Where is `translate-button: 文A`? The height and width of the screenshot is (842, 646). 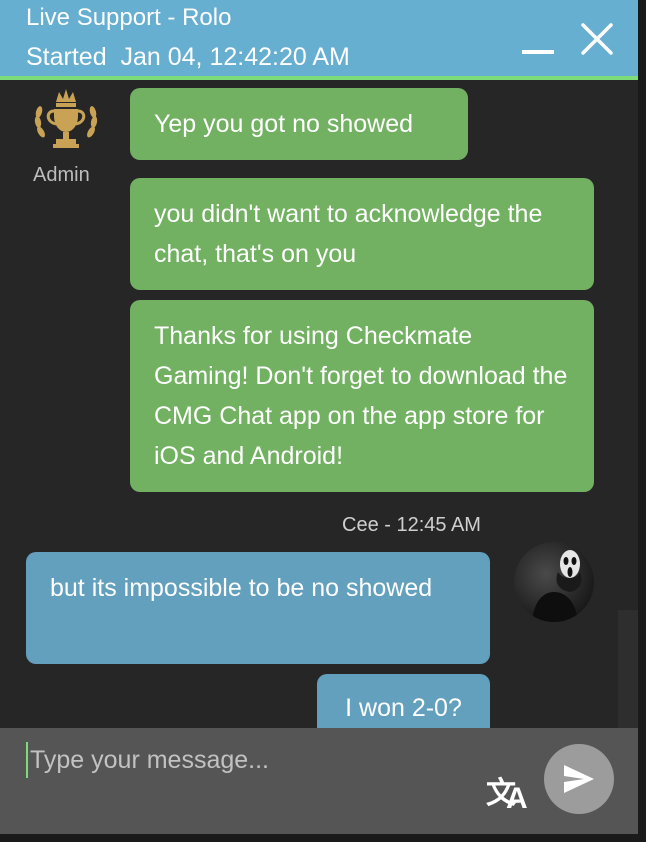
translate-button: 文A is located at coordinates (511, 791).